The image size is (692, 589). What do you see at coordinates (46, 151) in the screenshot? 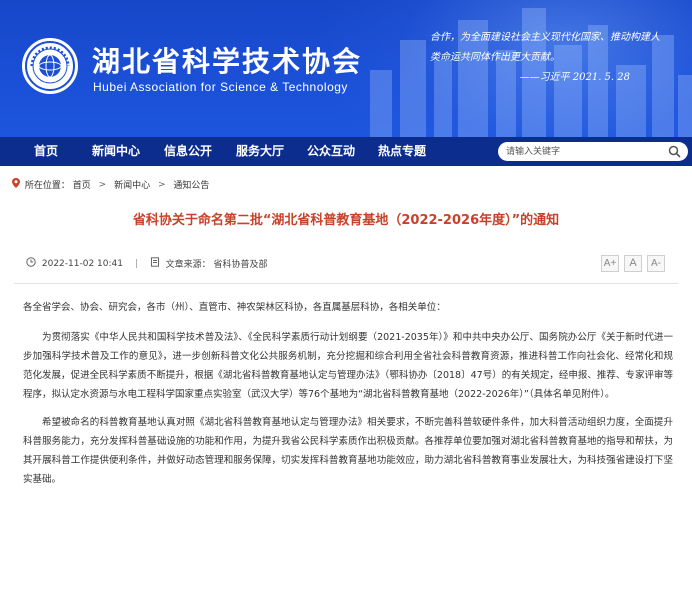
I see `nav-item-home: 首页` at bounding box center [46, 151].